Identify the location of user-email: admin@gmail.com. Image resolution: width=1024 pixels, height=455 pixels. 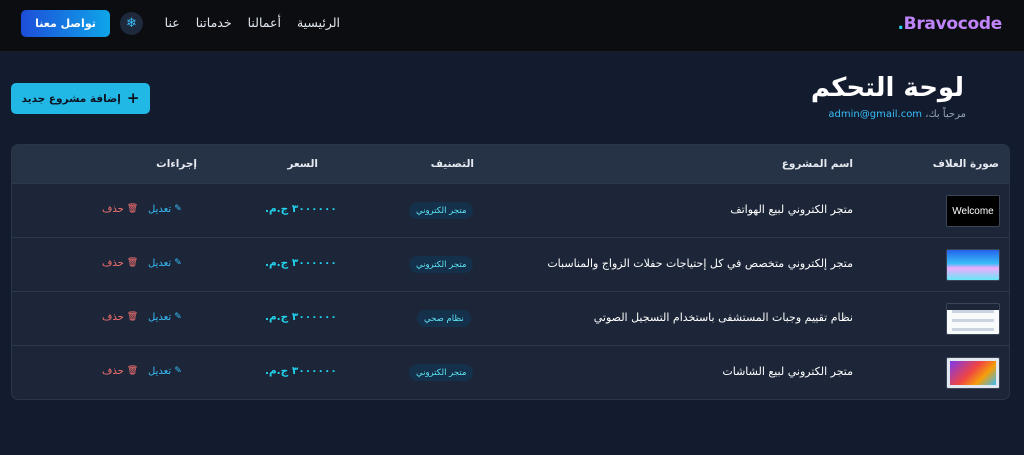
(875, 114).